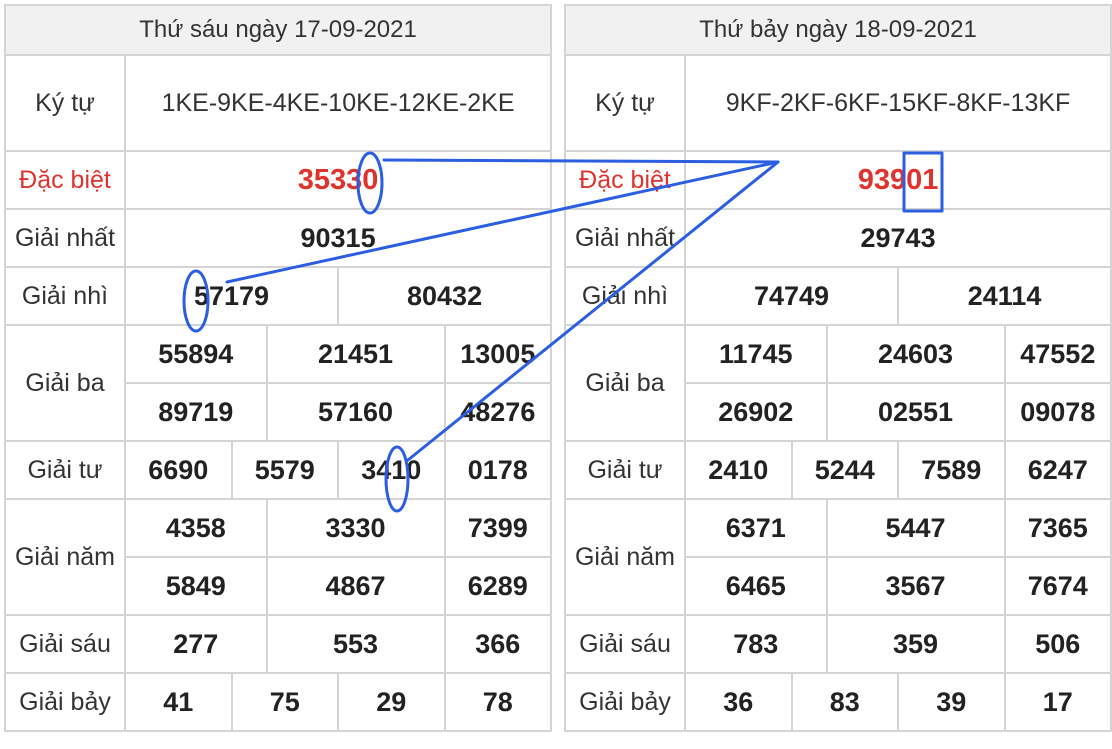 This screenshot has width=1112, height=749. Describe the element at coordinates (196, 354) in the screenshot. I see `giai-ba-value: 55894` at that location.